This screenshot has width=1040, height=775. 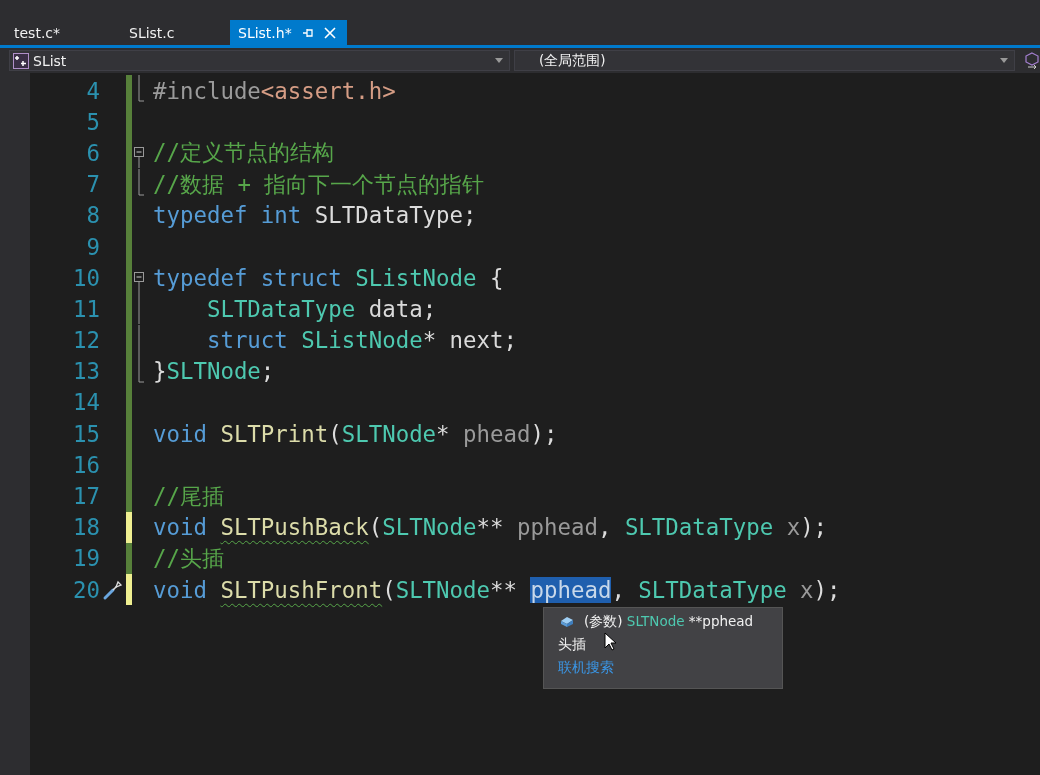 What do you see at coordinates (92, 246) in the screenshot?
I see `line-number: 9` at bounding box center [92, 246].